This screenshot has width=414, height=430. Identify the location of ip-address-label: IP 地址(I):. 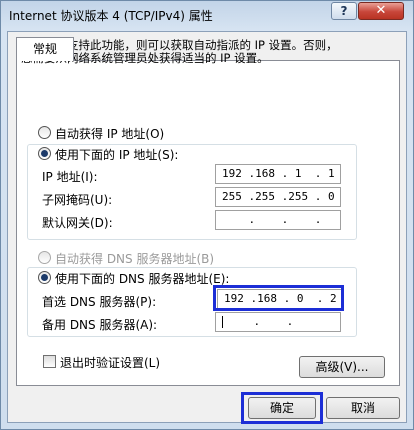
(70, 177).